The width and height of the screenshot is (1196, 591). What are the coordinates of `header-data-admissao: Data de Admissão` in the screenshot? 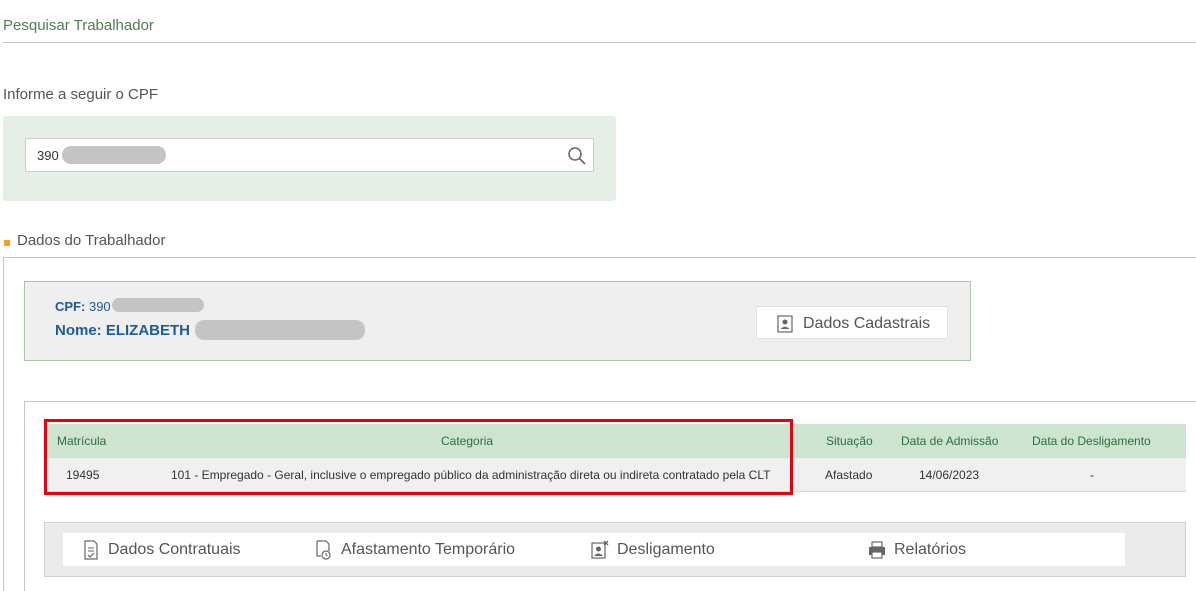 It's located at (950, 441).